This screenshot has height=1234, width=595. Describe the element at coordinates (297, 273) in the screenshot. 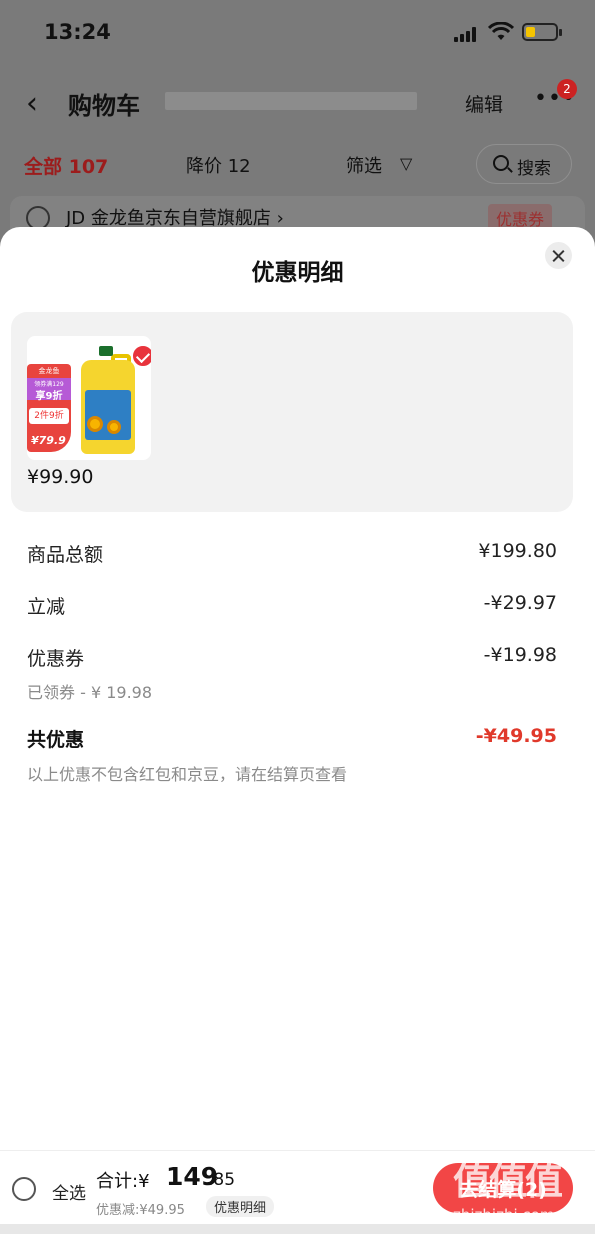

I see `sheet-title: 优惠明细` at that location.